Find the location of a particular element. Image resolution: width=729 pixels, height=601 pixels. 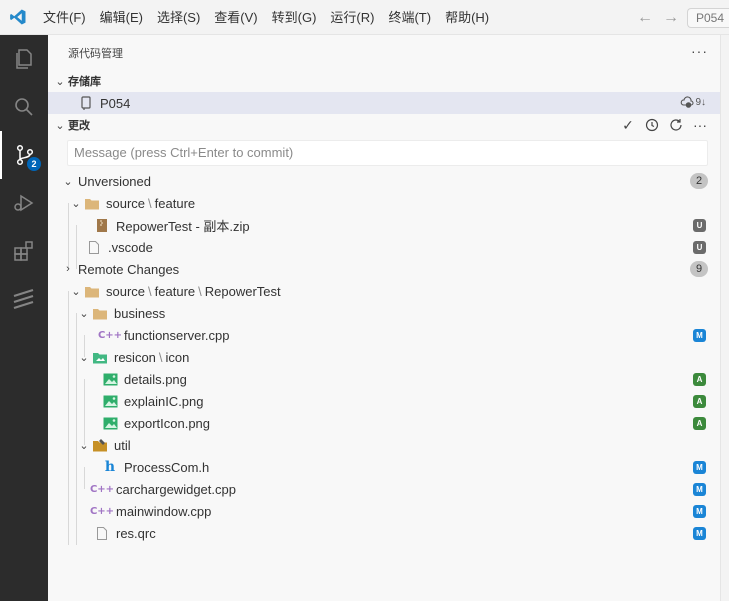

search-icon is located at coordinates (24, 107).